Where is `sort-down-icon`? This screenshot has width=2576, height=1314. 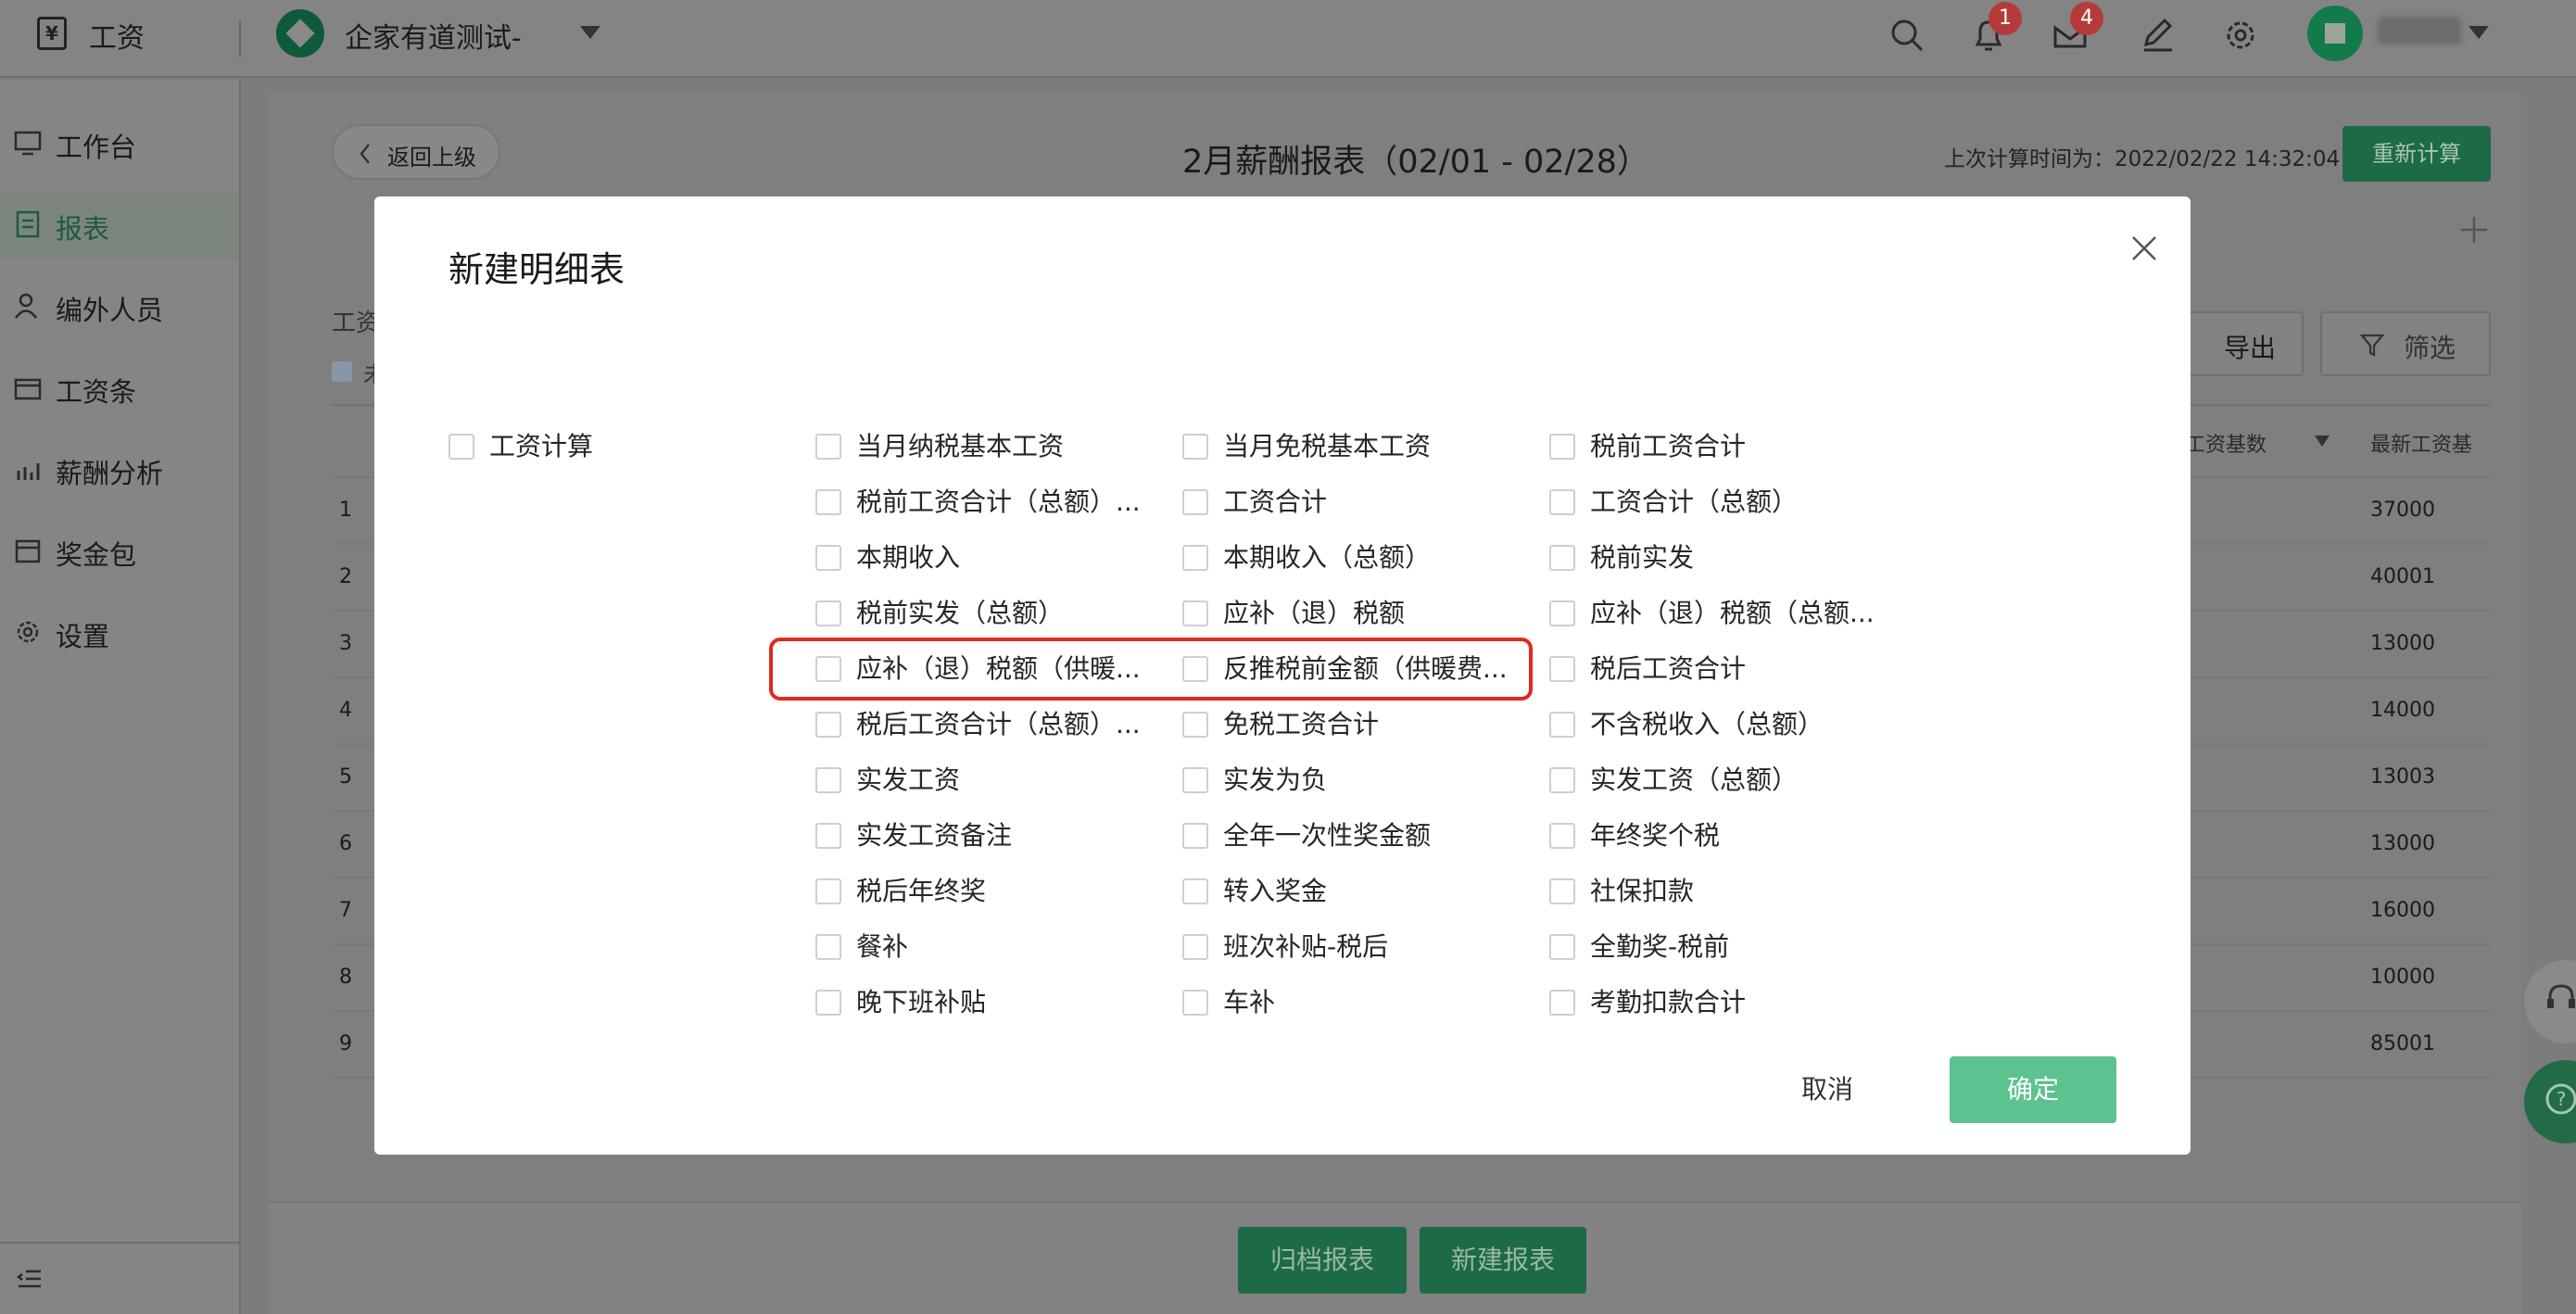
sort-down-icon is located at coordinates (2322, 441).